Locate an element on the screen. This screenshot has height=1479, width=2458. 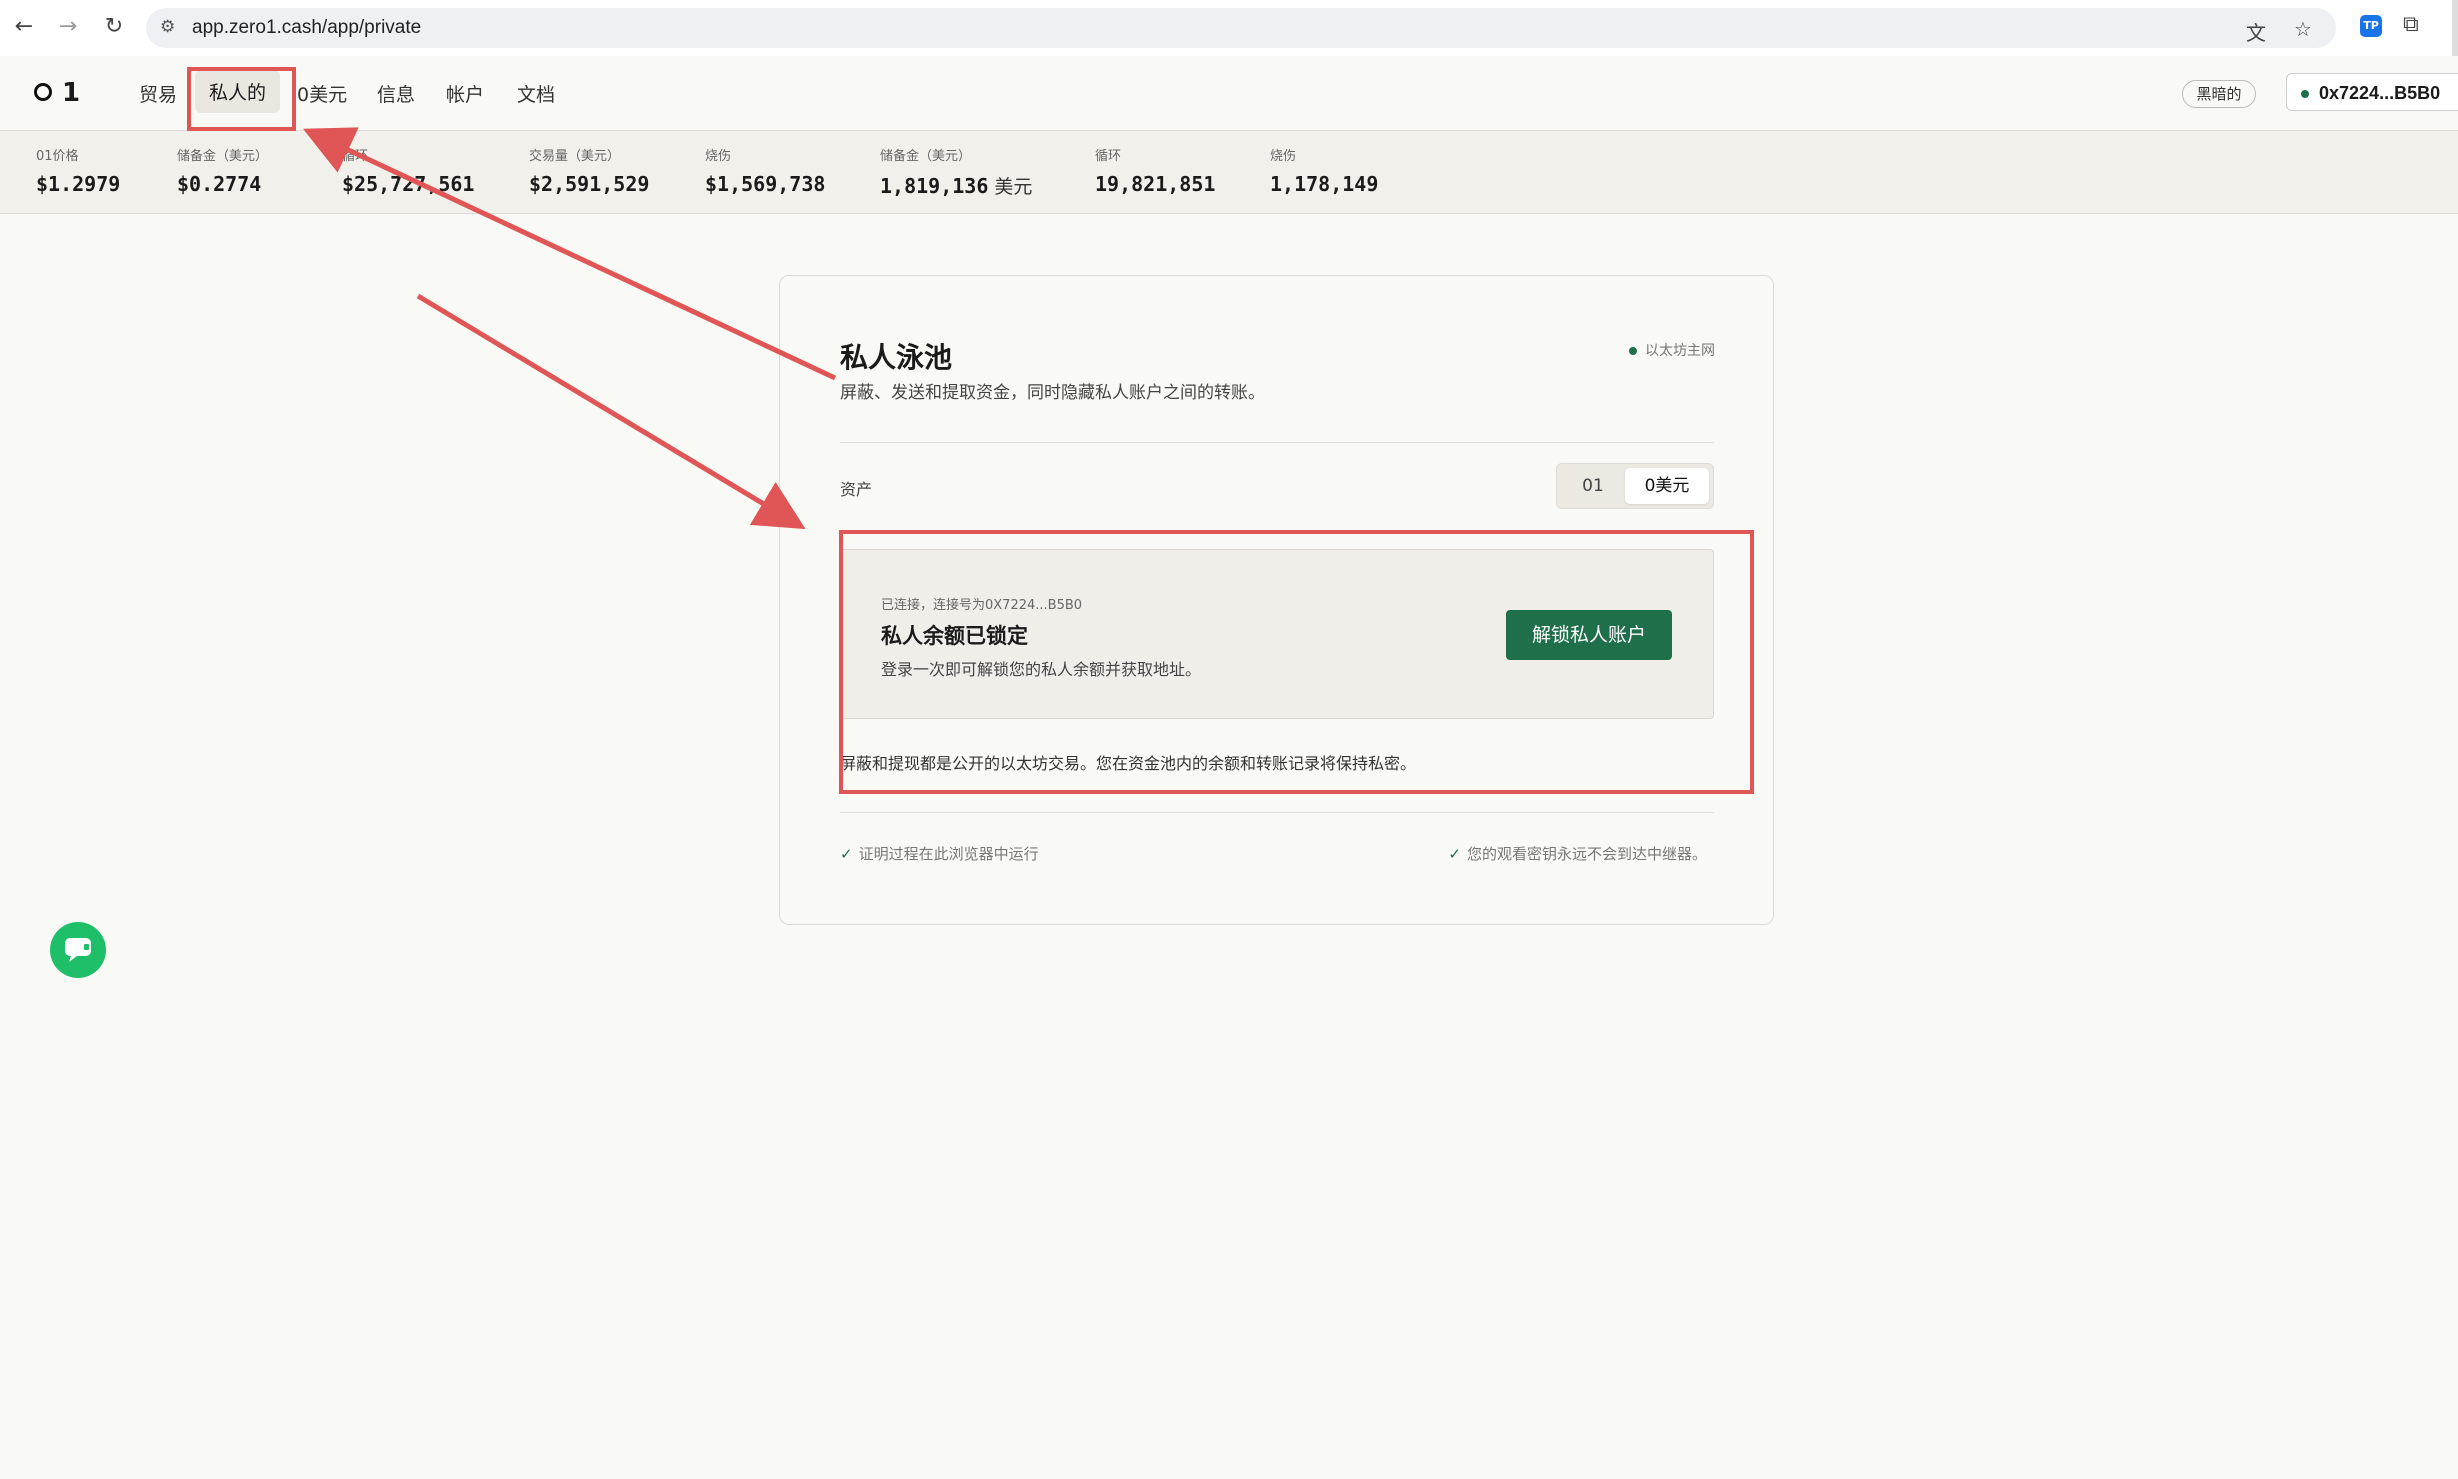
stat-value: 19,821,851 is located at coordinates (1155, 184).